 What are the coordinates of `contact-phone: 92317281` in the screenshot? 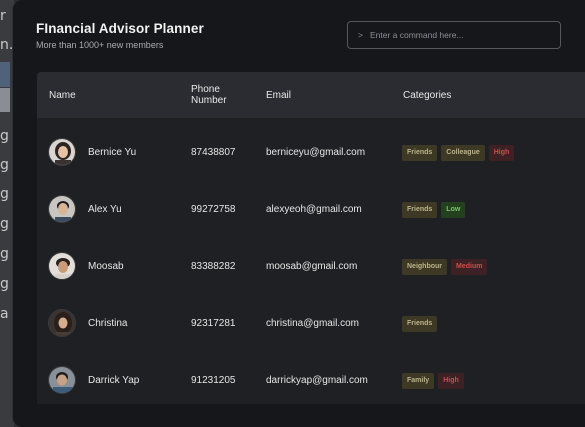 It's located at (213, 323).